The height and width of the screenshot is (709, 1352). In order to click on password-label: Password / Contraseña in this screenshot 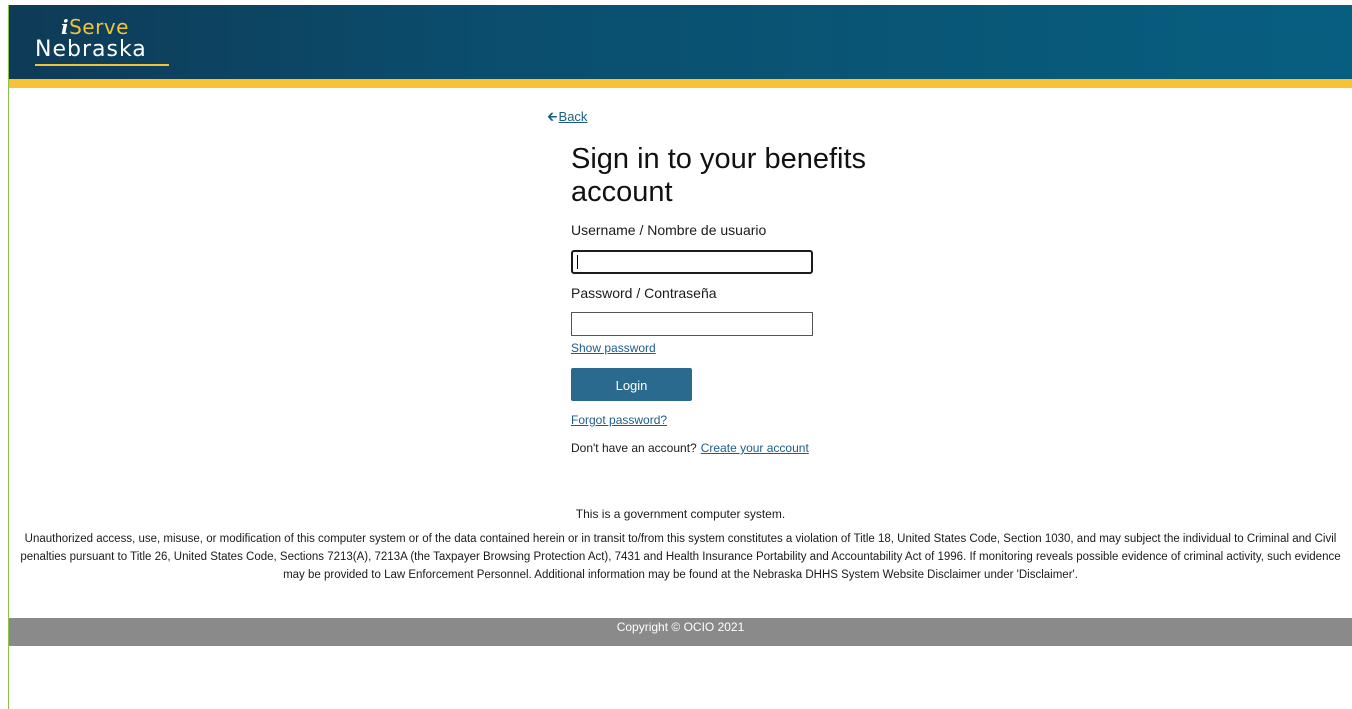, I will do `click(644, 293)`.